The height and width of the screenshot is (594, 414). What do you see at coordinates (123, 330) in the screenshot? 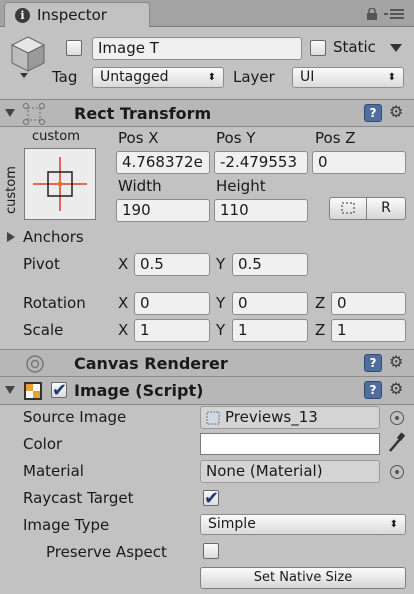
I see `scale-x-axis-label: X` at bounding box center [123, 330].